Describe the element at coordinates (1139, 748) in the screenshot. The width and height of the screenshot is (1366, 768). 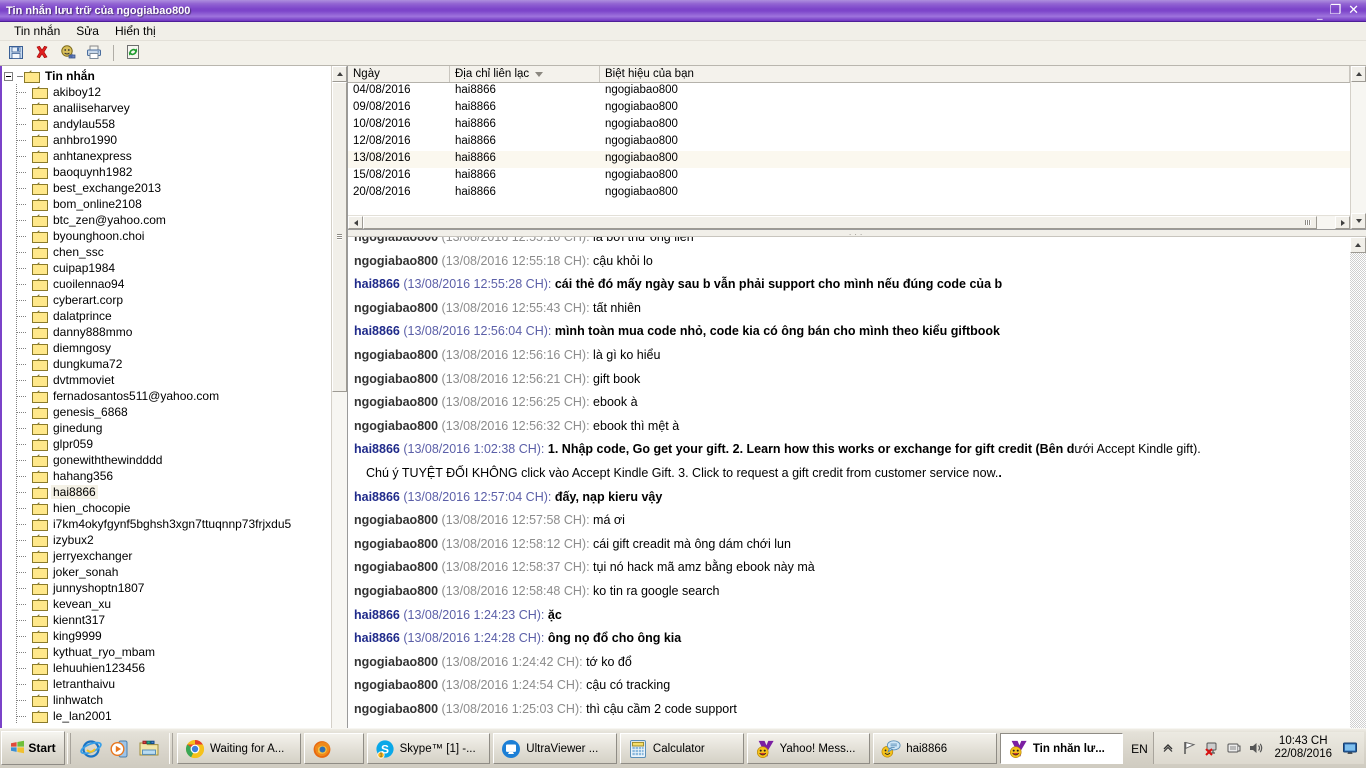
I see `language-indicator: EN` at that location.